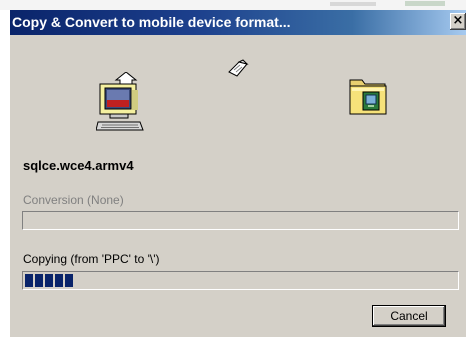  Describe the element at coordinates (49, 280) in the screenshot. I see `copying-progress-fill` at that location.